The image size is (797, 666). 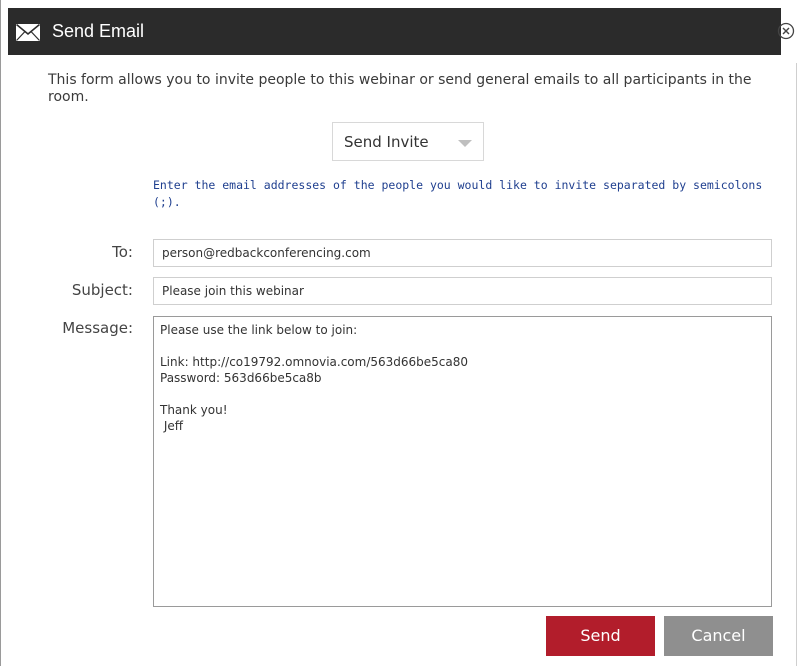 What do you see at coordinates (122, 252) in the screenshot?
I see `to-label: To:` at bounding box center [122, 252].